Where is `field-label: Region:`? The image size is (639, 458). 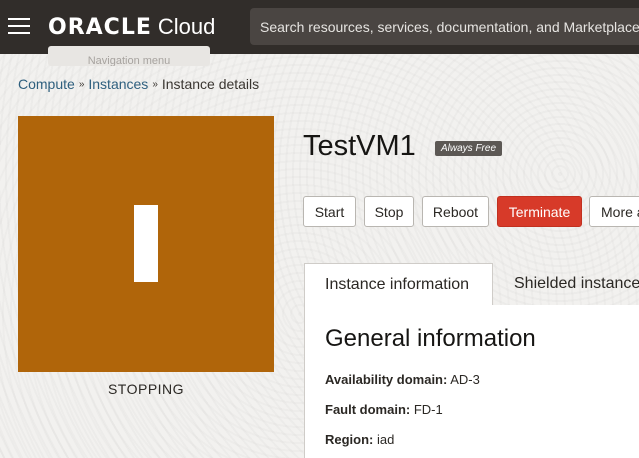 field-label: Region: is located at coordinates (349, 439).